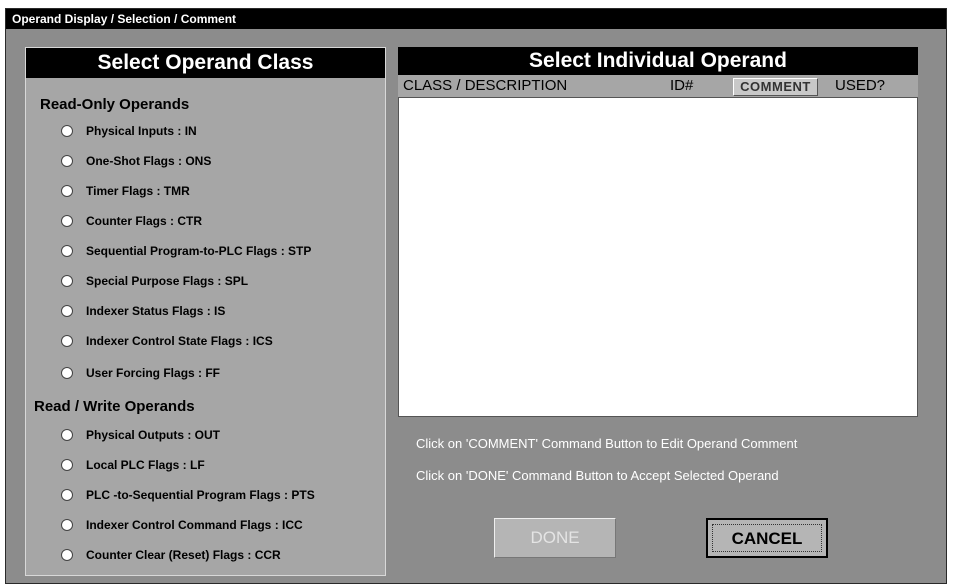 The height and width of the screenshot is (584, 953). What do you see at coordinates (179, 341) in the screenshot?
I see `option-label: Indexer Control State Flags : ICS` at bounding box center [179, 341].